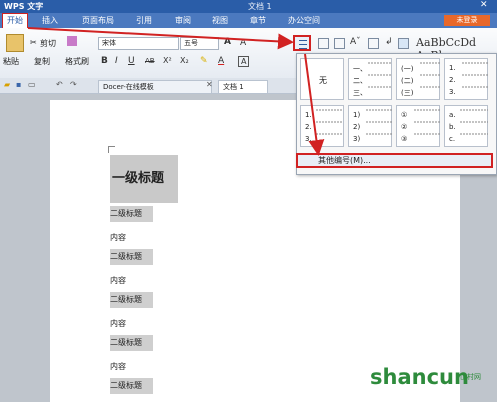 This screenshot has height=402, width=497. What do you see at coordinates (470, 377) in the screenshot?
I see `watermark-sub: 山村网` at bounding box center [470, 377].